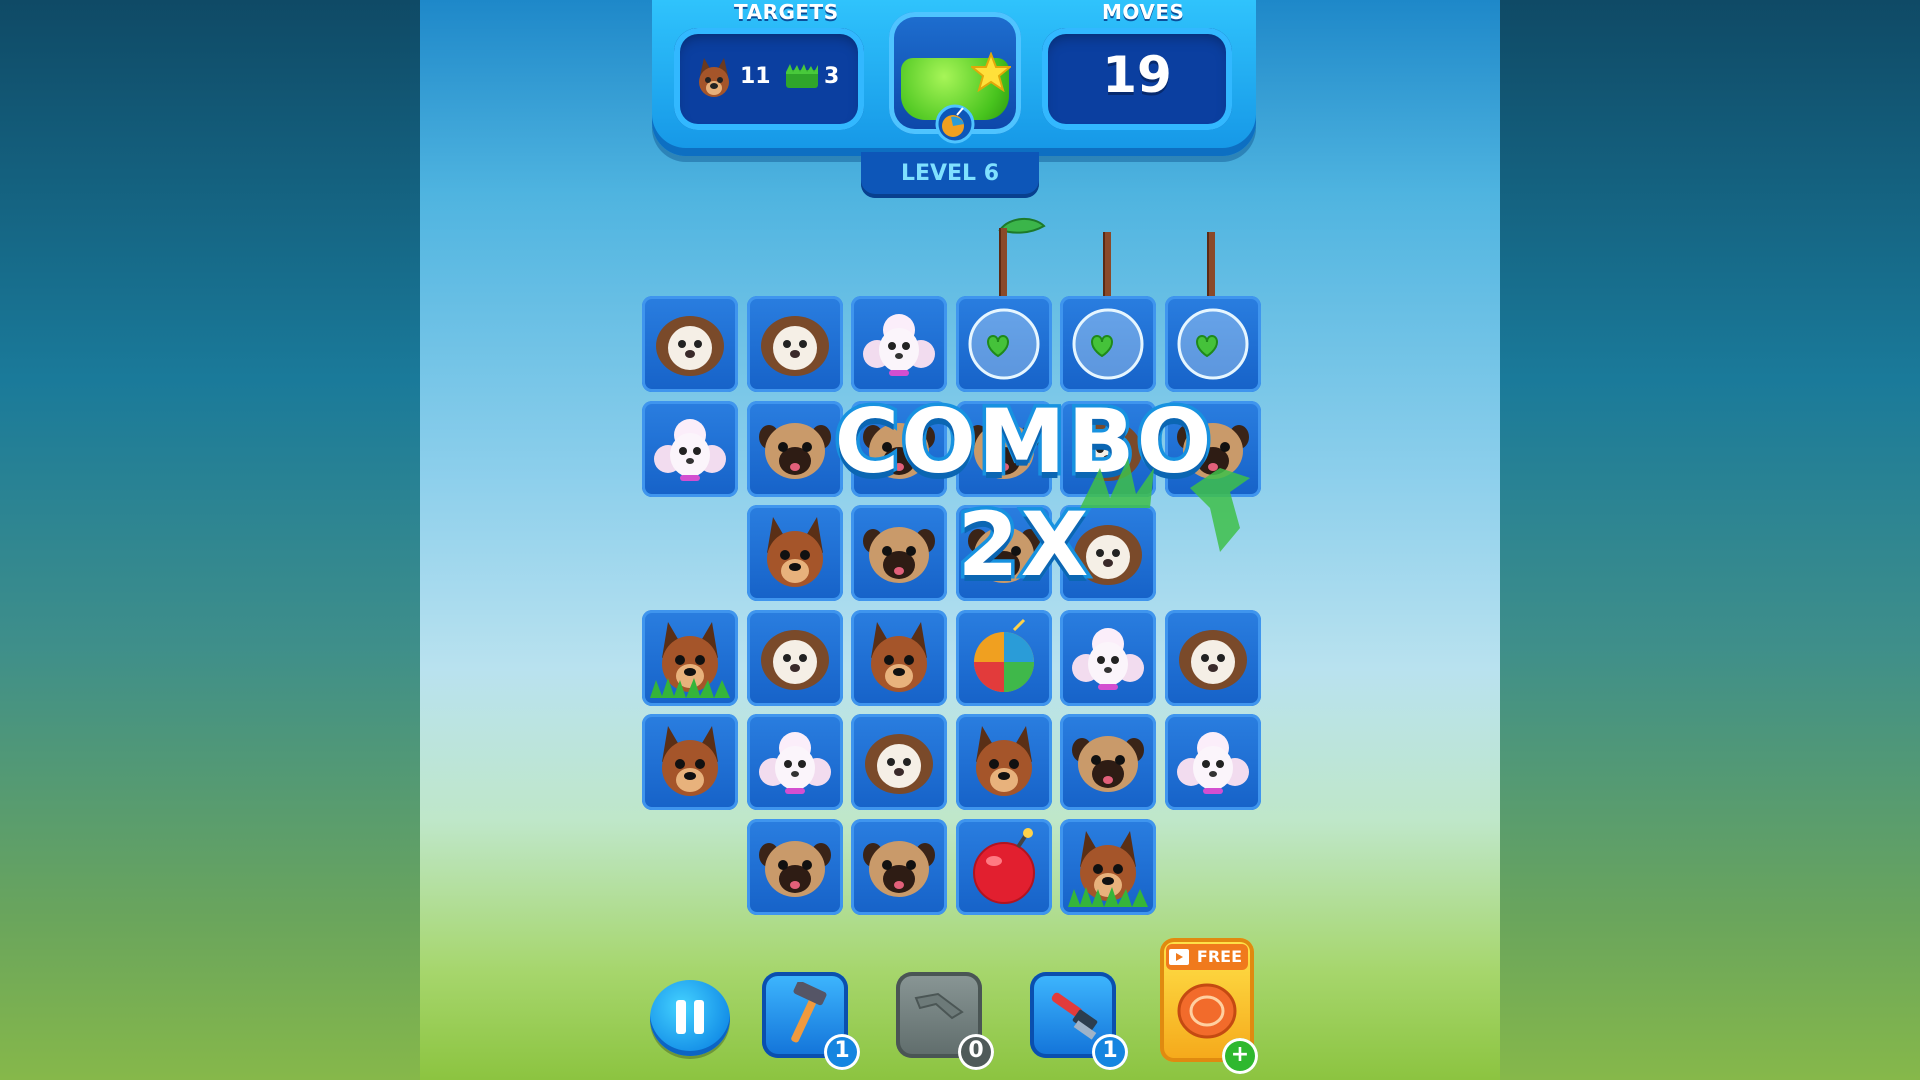 The image size is (1920, 1080). What do you see at coordinates (690, 1018) in the screenshot?
I see `pause-button` at bounding box center [690, 1018].